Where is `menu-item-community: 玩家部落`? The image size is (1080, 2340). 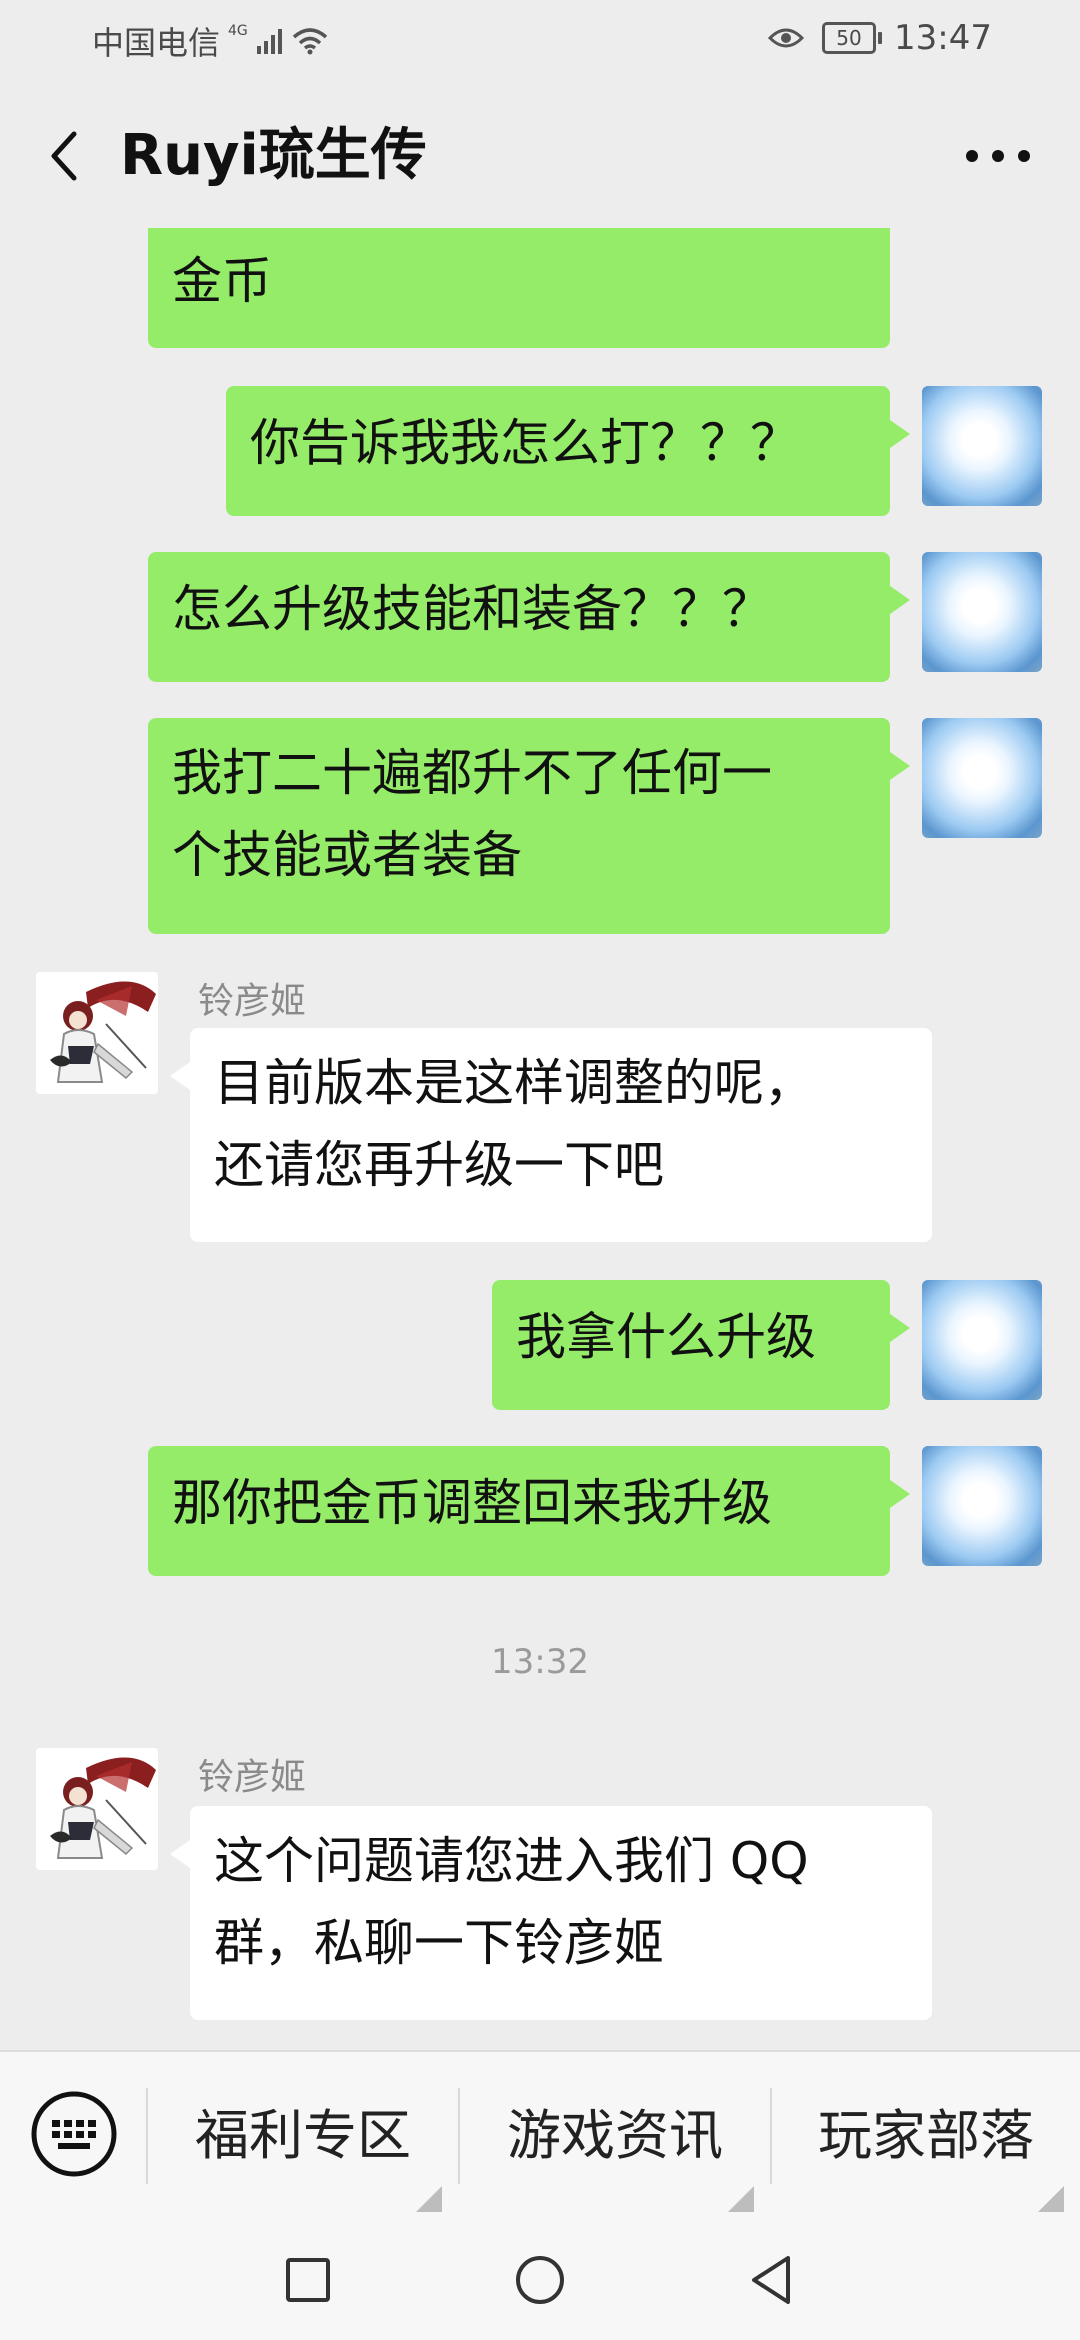
menu-item-community: 玩家部落 is located at coordinates (926, 2136).